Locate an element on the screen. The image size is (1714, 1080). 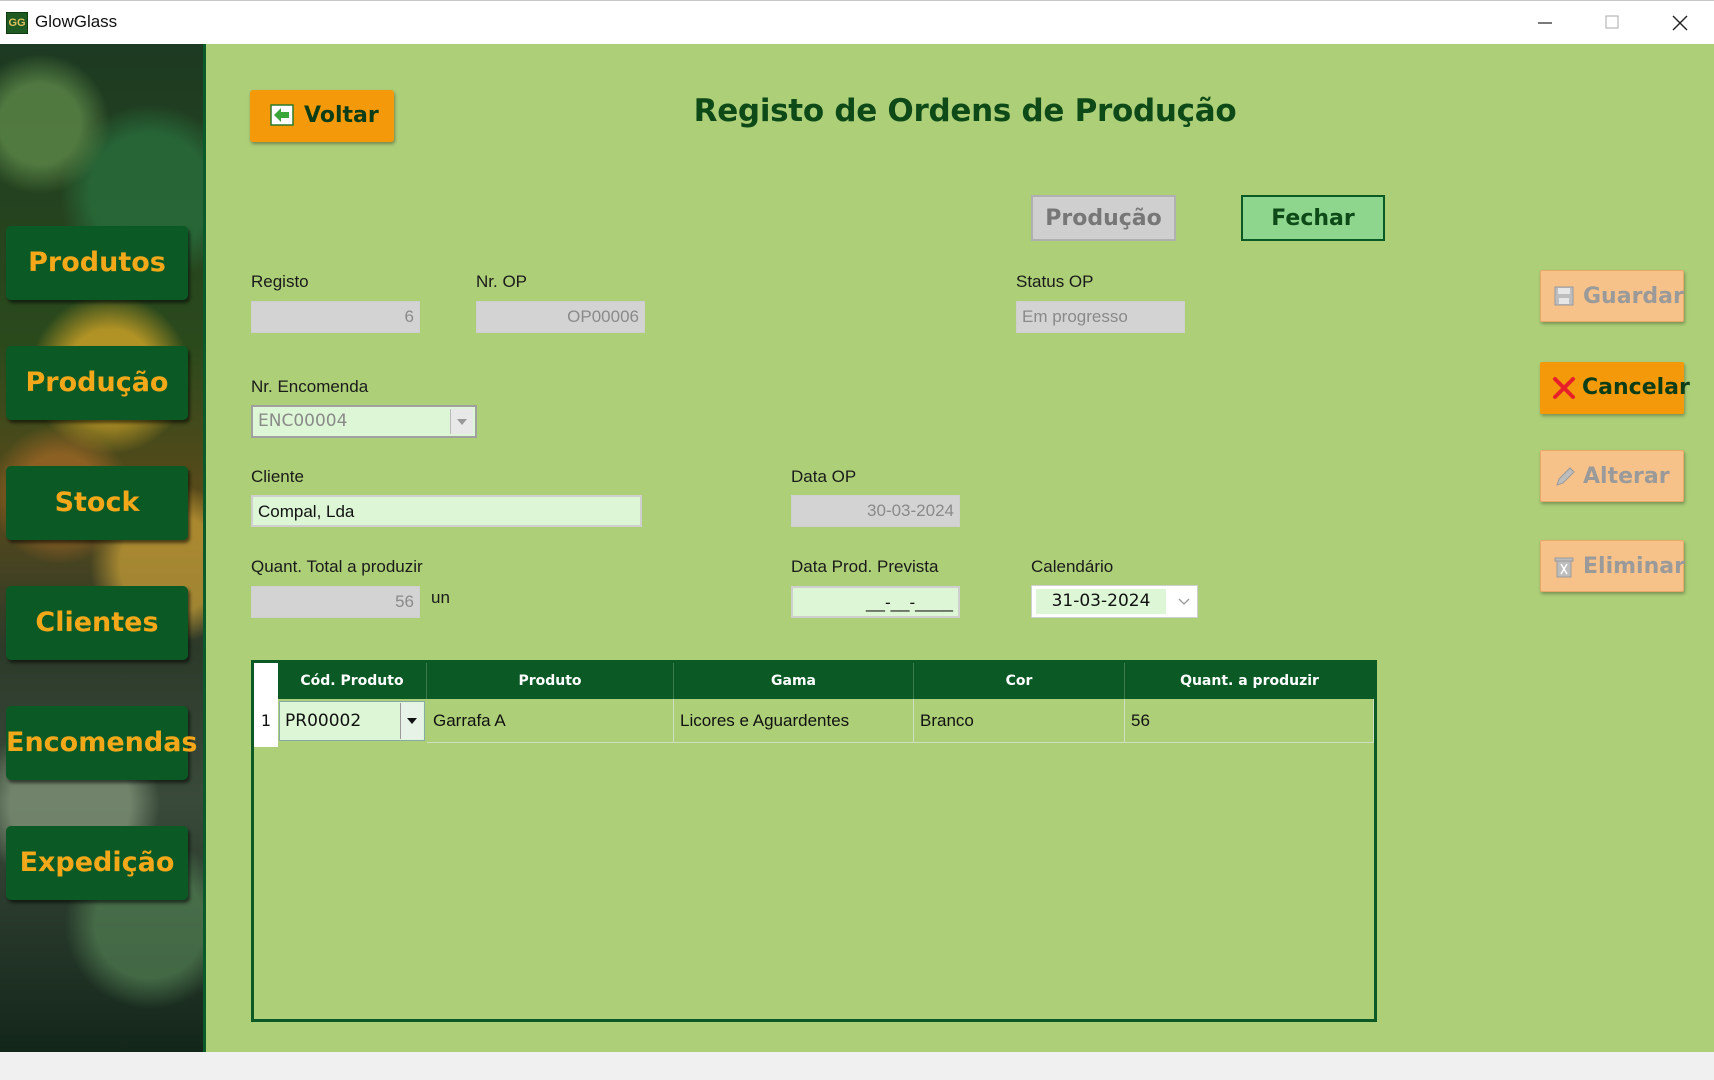
nav-encomendas-button: Encomendas is located at coordinates (102, 743).